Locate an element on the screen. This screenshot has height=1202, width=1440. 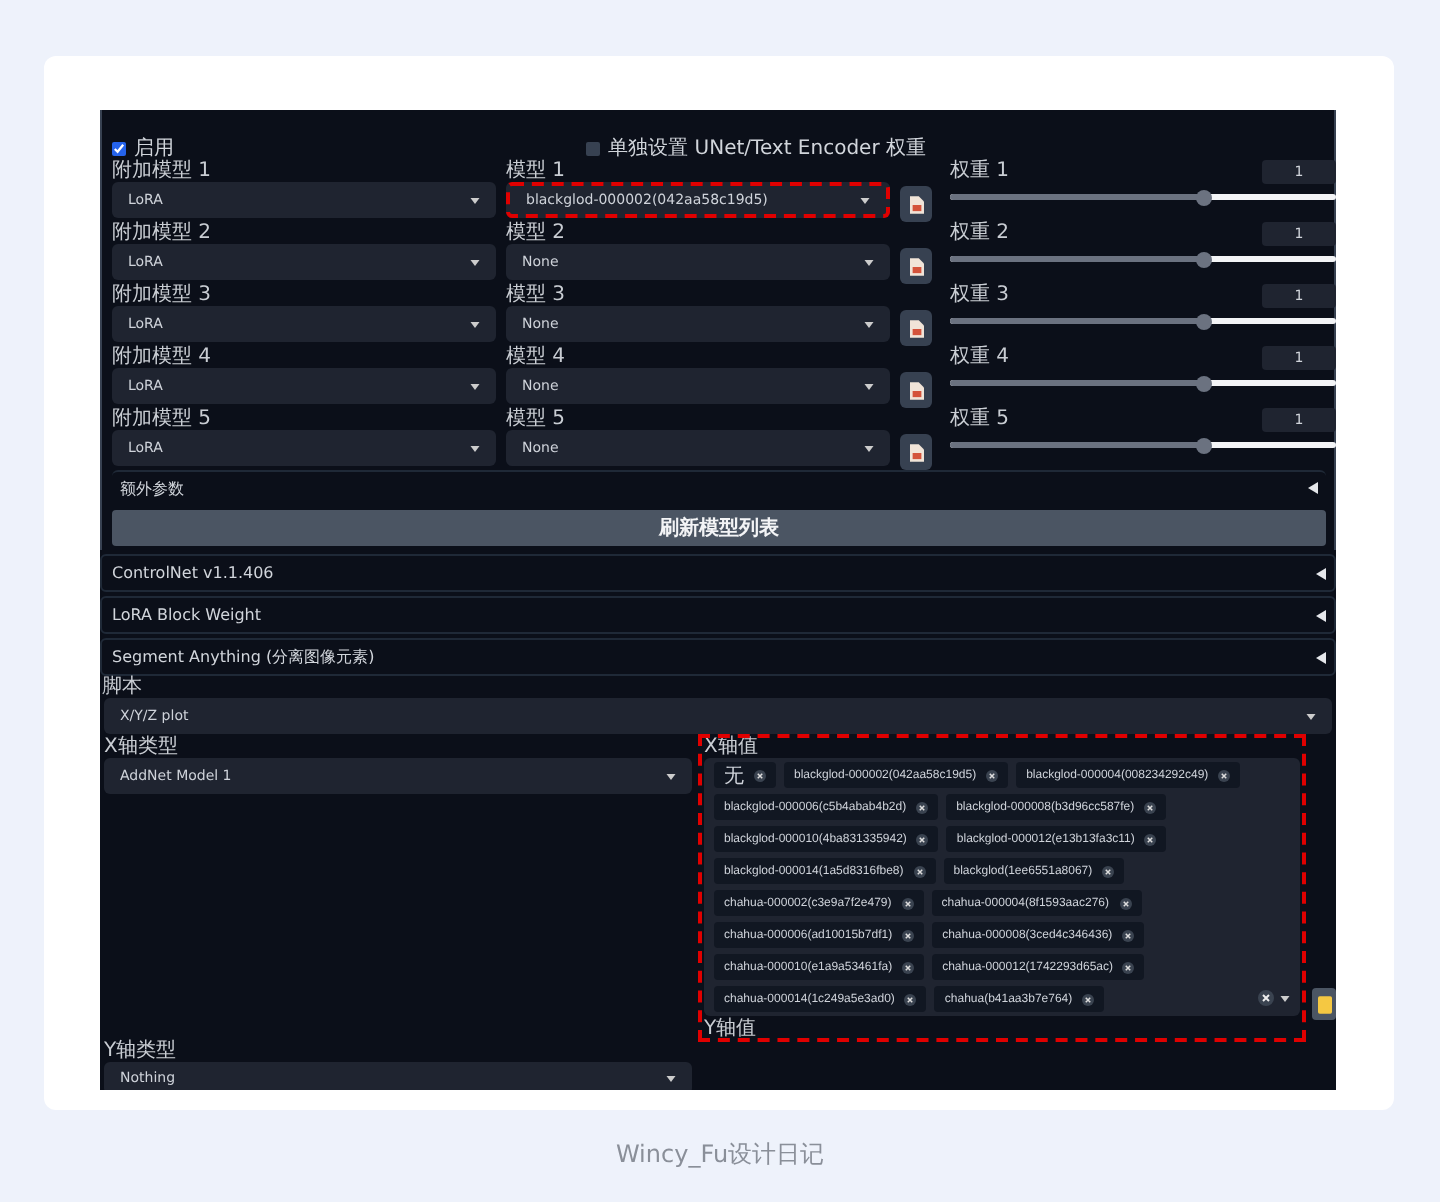
field-label: Y轴类型 is located at coordinates (141, 1051).